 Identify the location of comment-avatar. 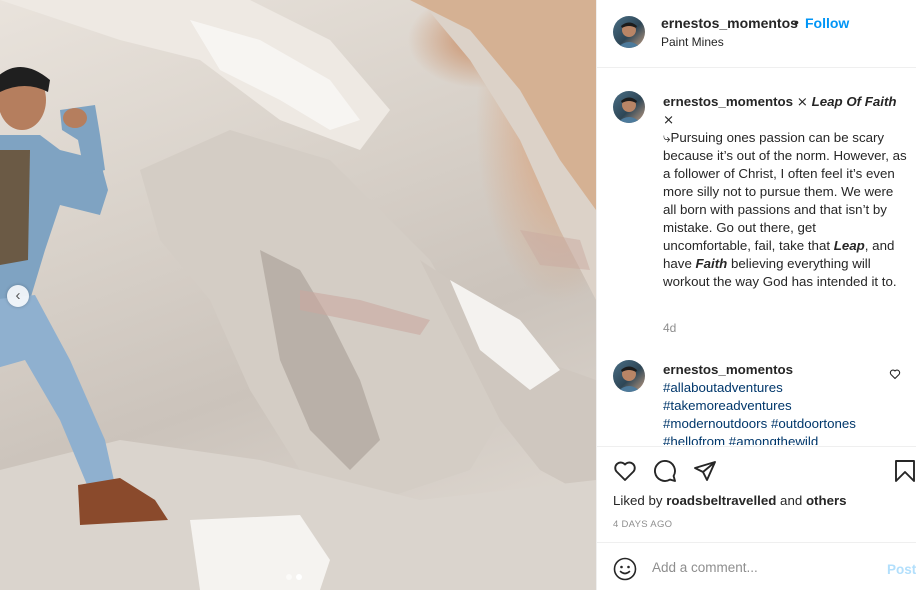
(629, 376).